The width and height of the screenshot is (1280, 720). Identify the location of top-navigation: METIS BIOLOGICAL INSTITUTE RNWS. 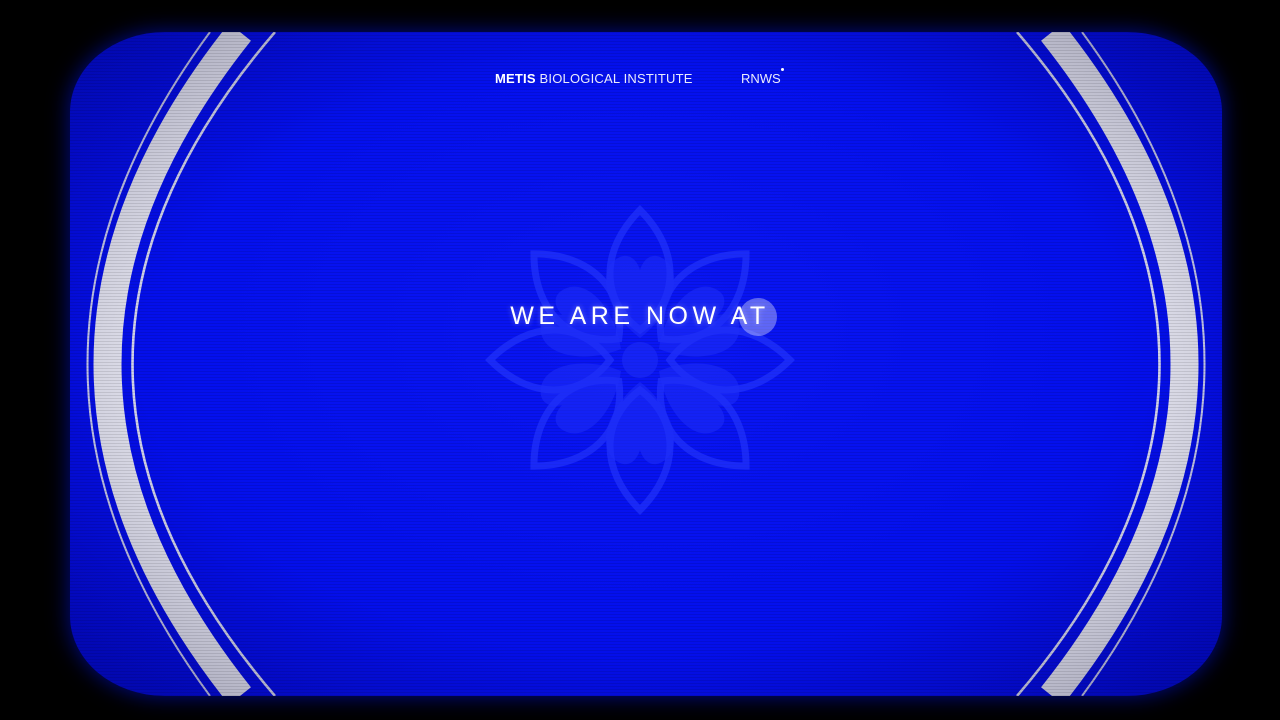
(640, 79).